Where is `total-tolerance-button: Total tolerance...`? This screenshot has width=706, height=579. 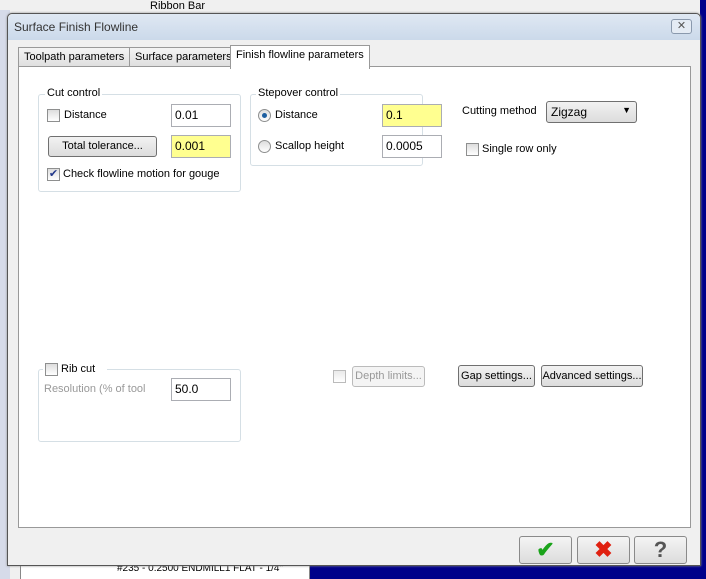 total-tolerance-button: Total tolerance... is located at coordinates (102, 146).